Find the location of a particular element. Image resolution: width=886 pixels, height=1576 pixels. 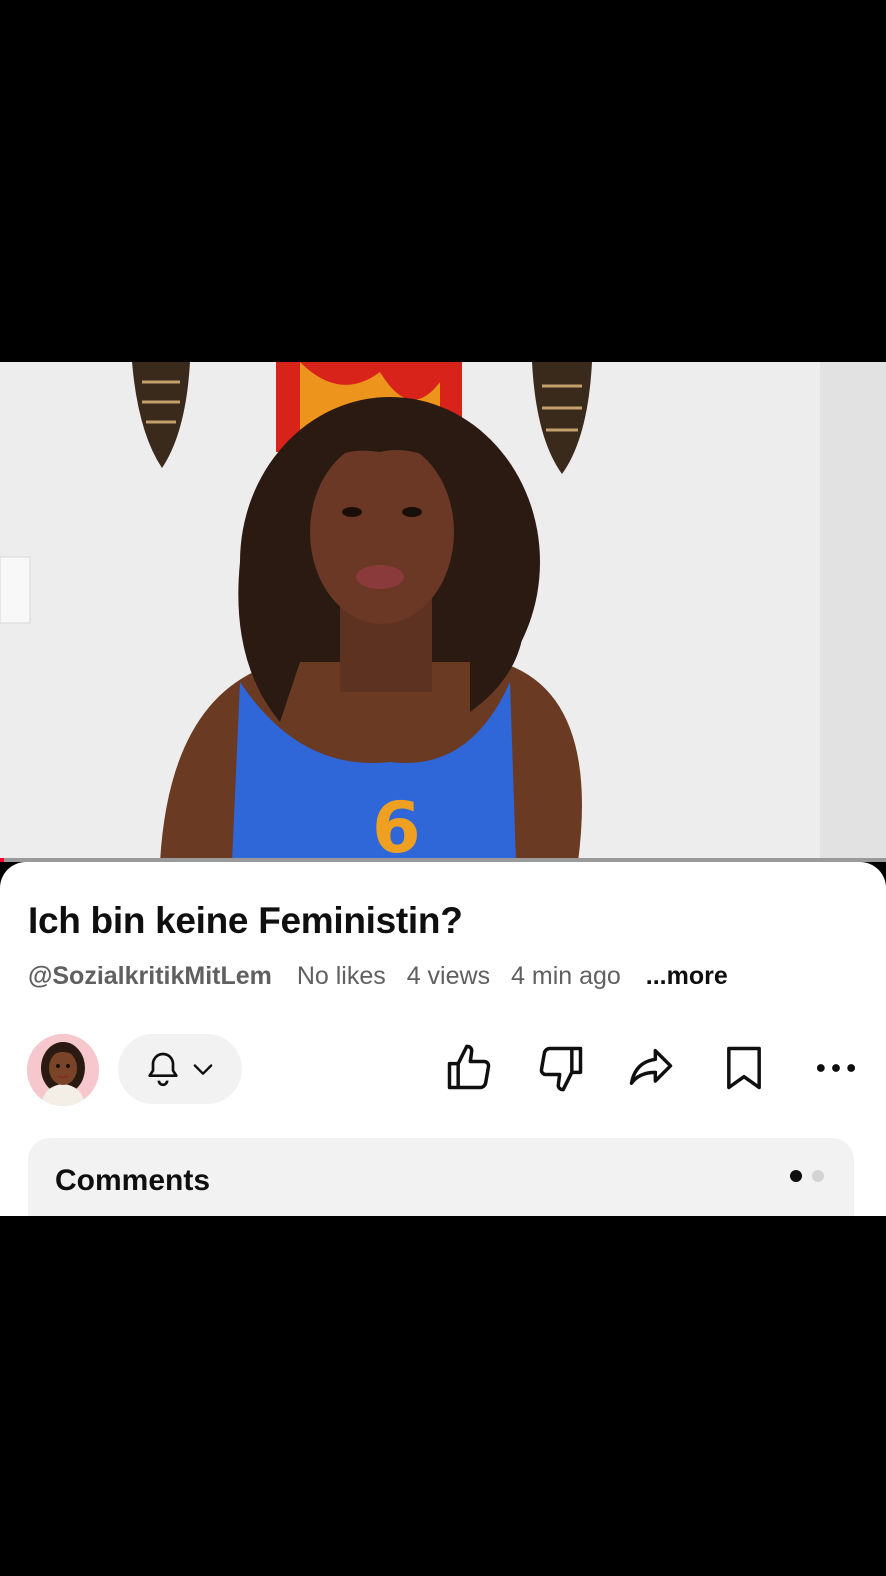

likes-count: No likes is located at coordinates (341, 976).